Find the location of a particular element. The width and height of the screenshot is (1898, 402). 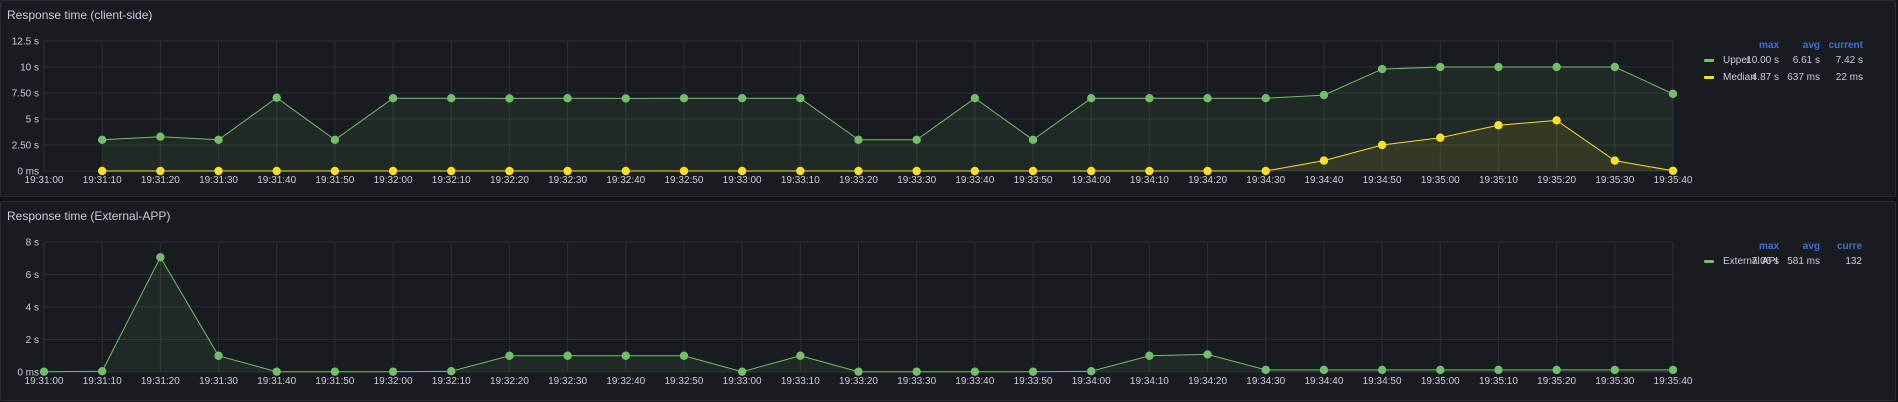

x-tick-label: 19:32:00 is located at coordinates (393, 180).